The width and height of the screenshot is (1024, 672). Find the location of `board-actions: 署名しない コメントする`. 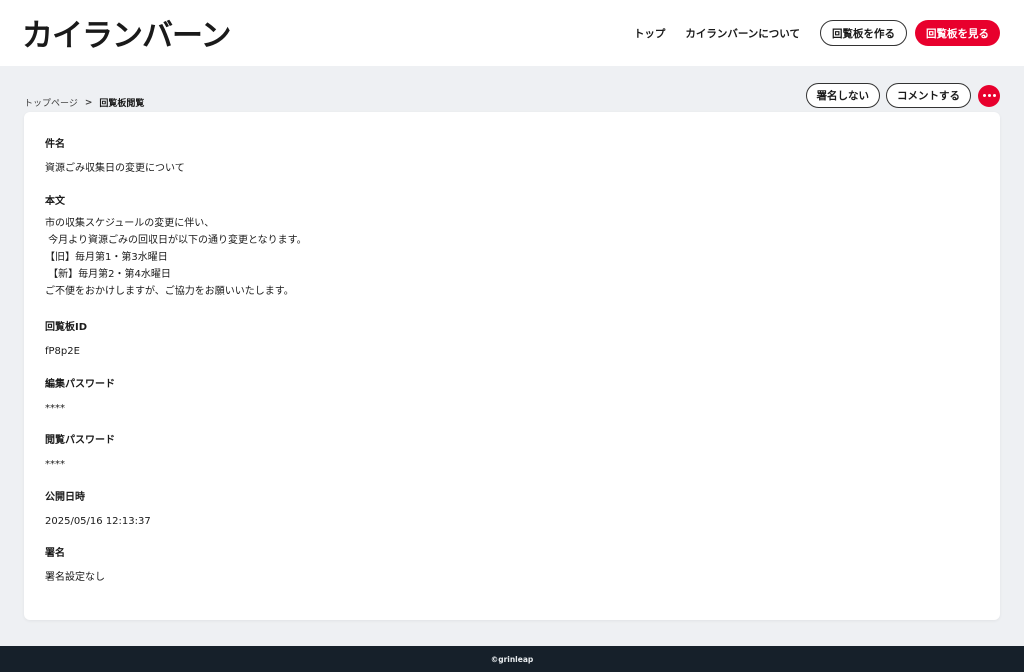

board-actions: 署名しない コメントする is located at coordinates (900, 95).